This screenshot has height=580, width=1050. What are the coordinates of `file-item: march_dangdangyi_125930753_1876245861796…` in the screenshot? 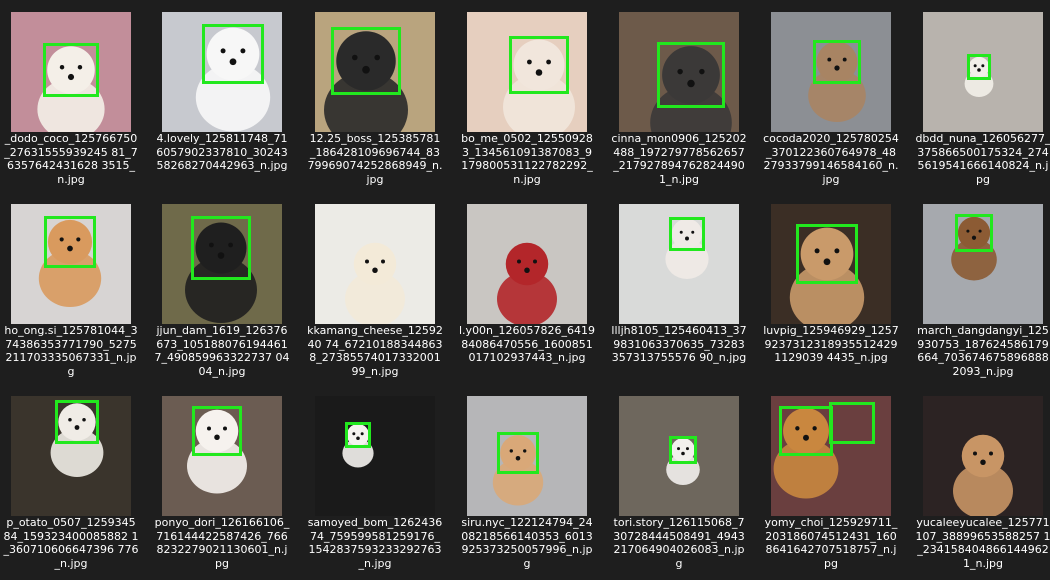 It's located at (981, 292).